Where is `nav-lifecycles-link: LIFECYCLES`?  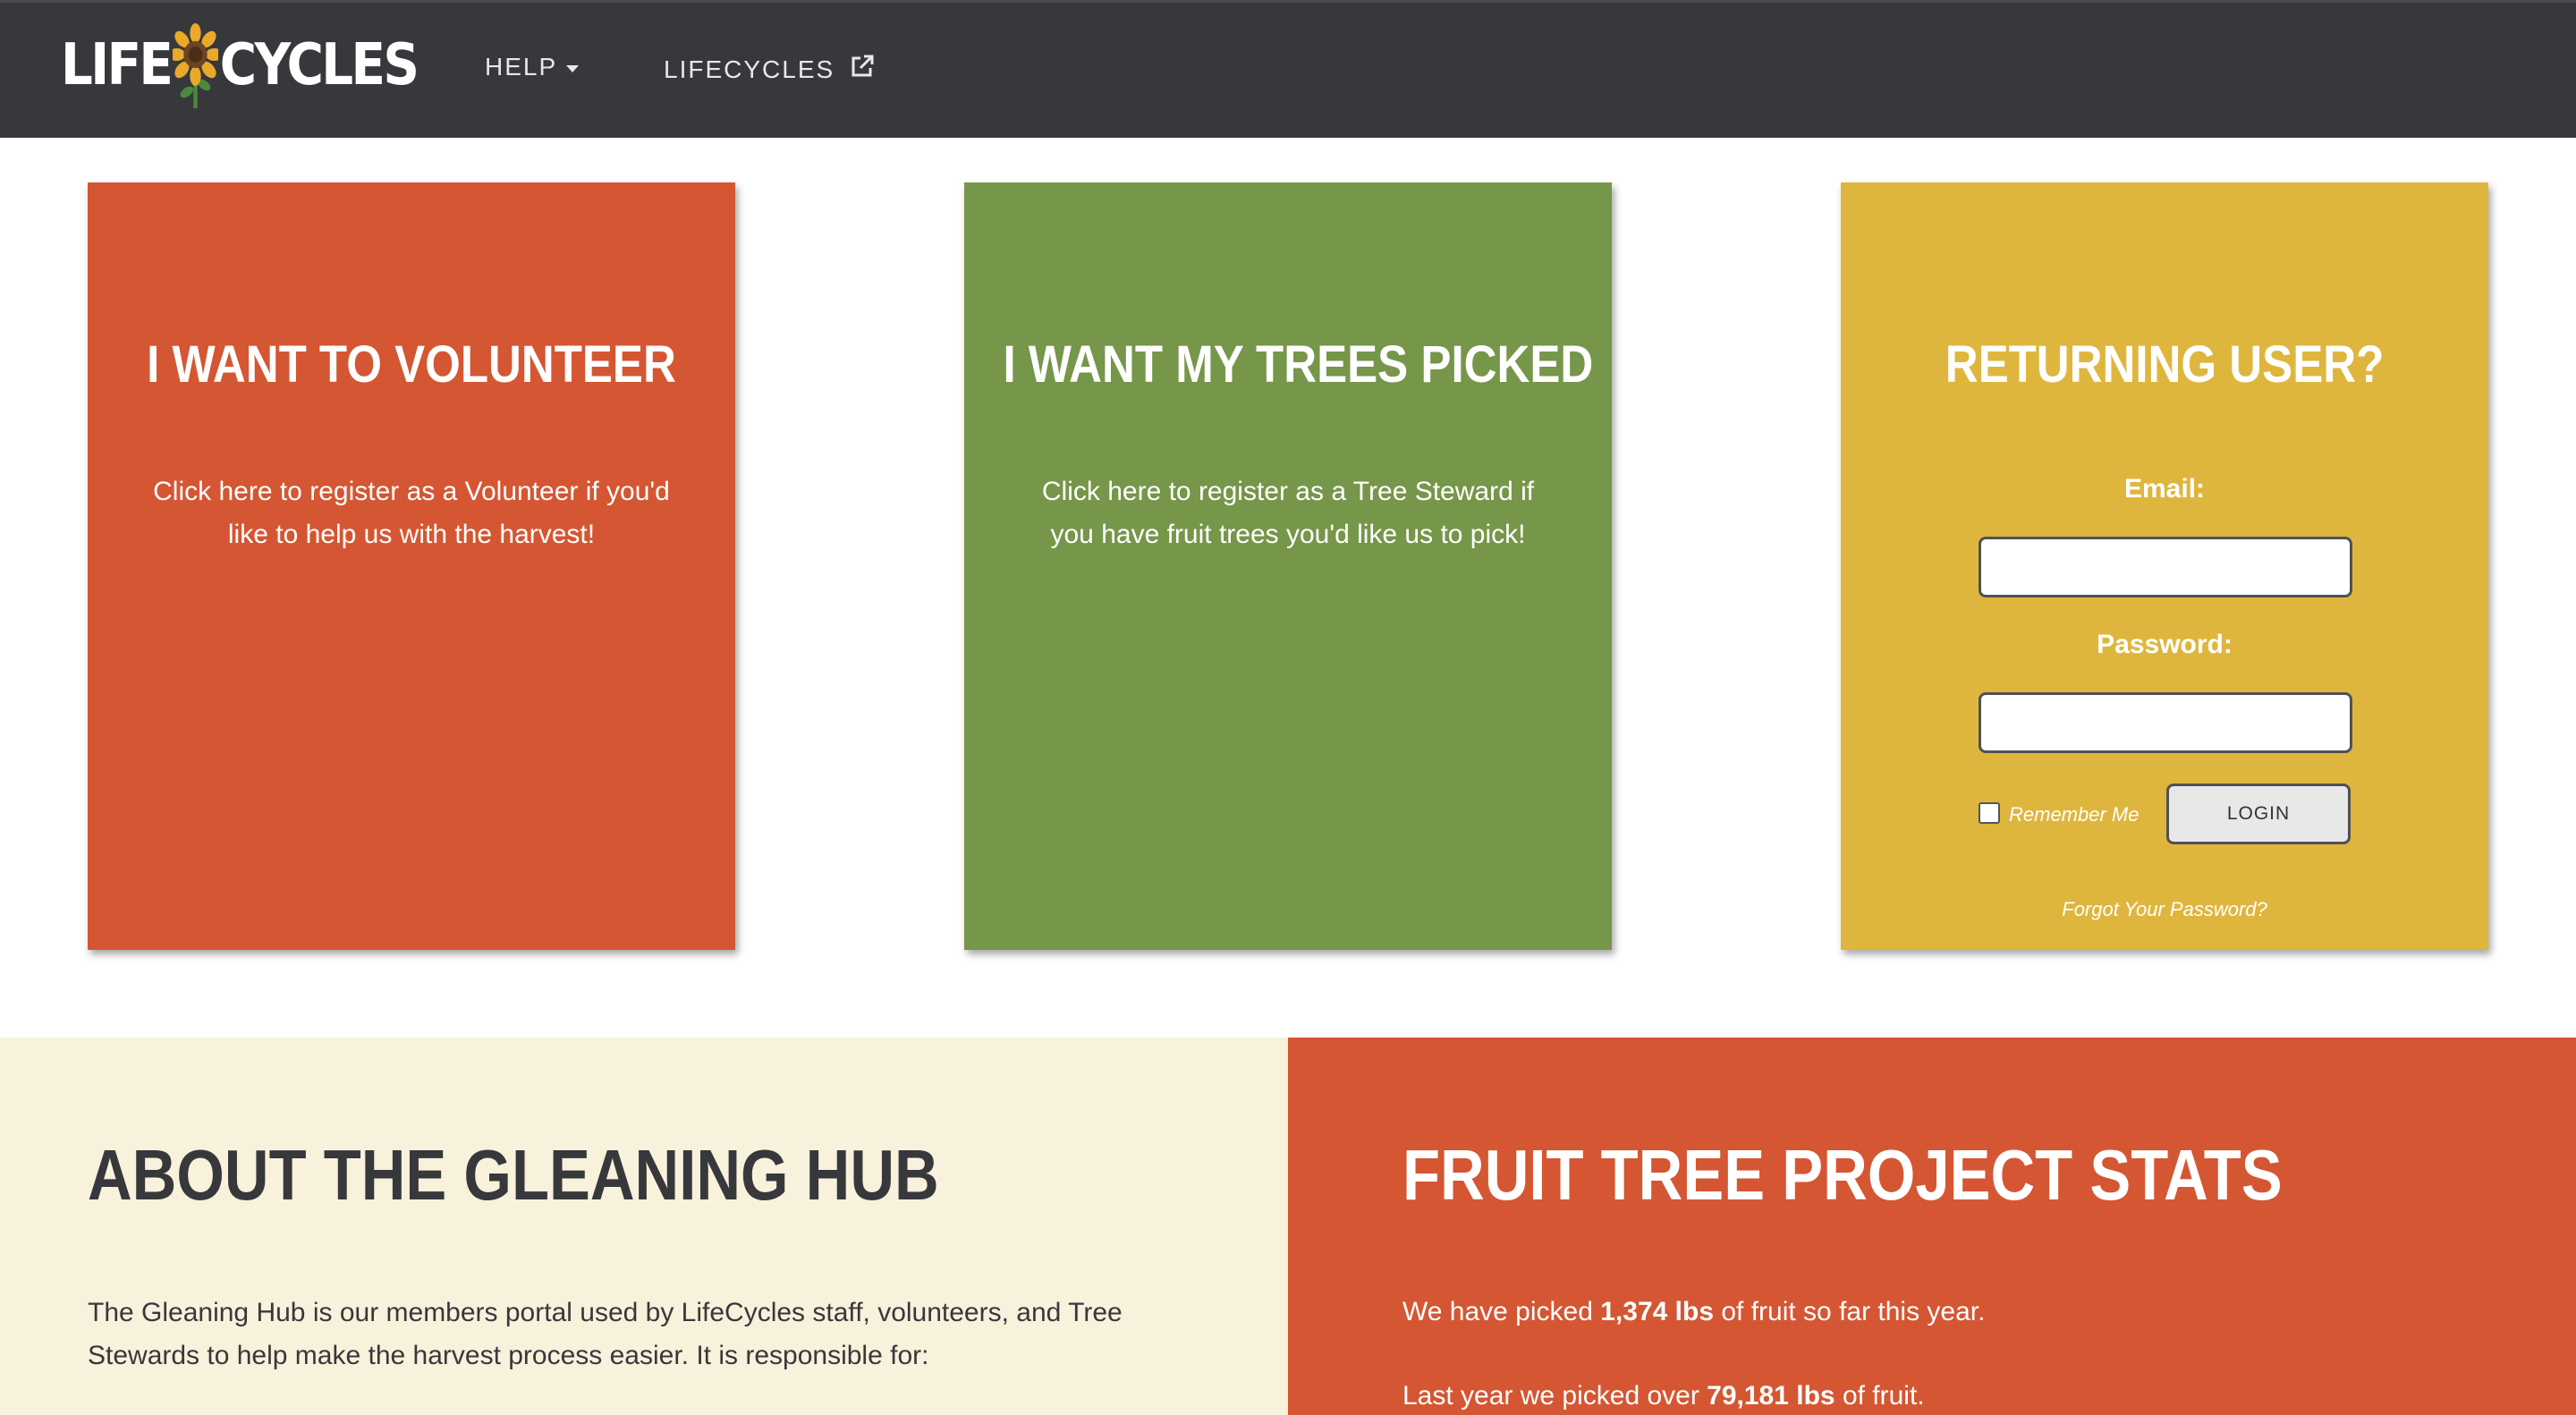 nav-lifecycles-link: LIFECYCLES is located at coordinates (770, 69).